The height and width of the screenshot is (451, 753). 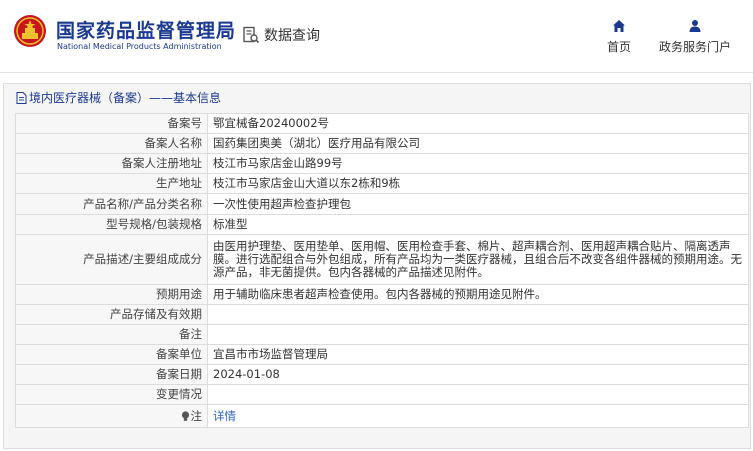 I want to click on table-row: 备注, so click(x=382, y=334).